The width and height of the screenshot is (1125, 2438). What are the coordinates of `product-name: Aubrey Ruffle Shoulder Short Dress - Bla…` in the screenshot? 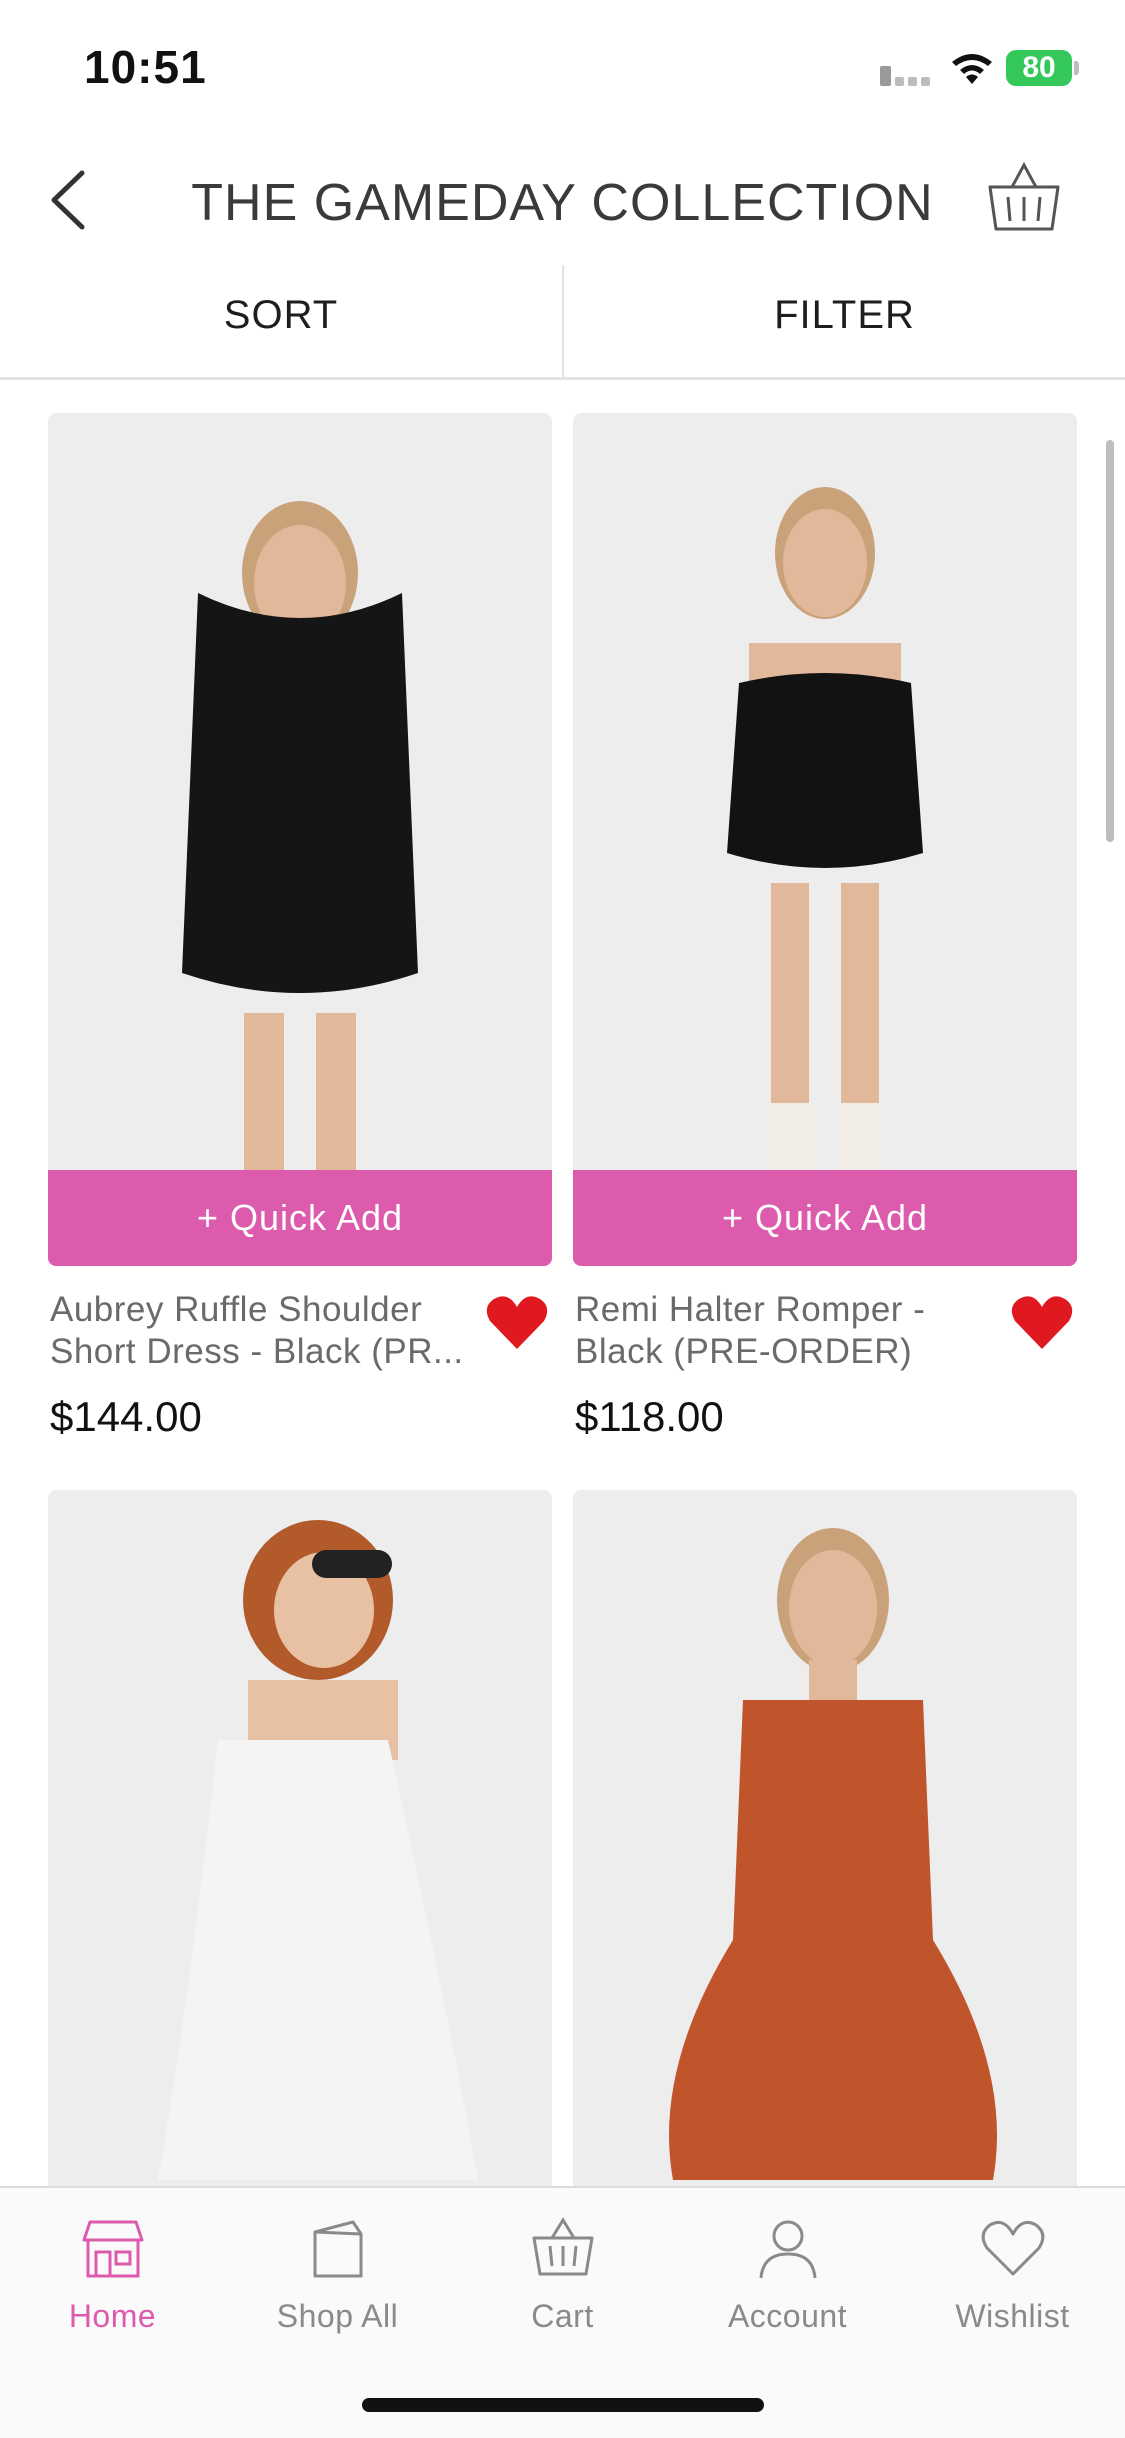 It's located at (260, 1331).